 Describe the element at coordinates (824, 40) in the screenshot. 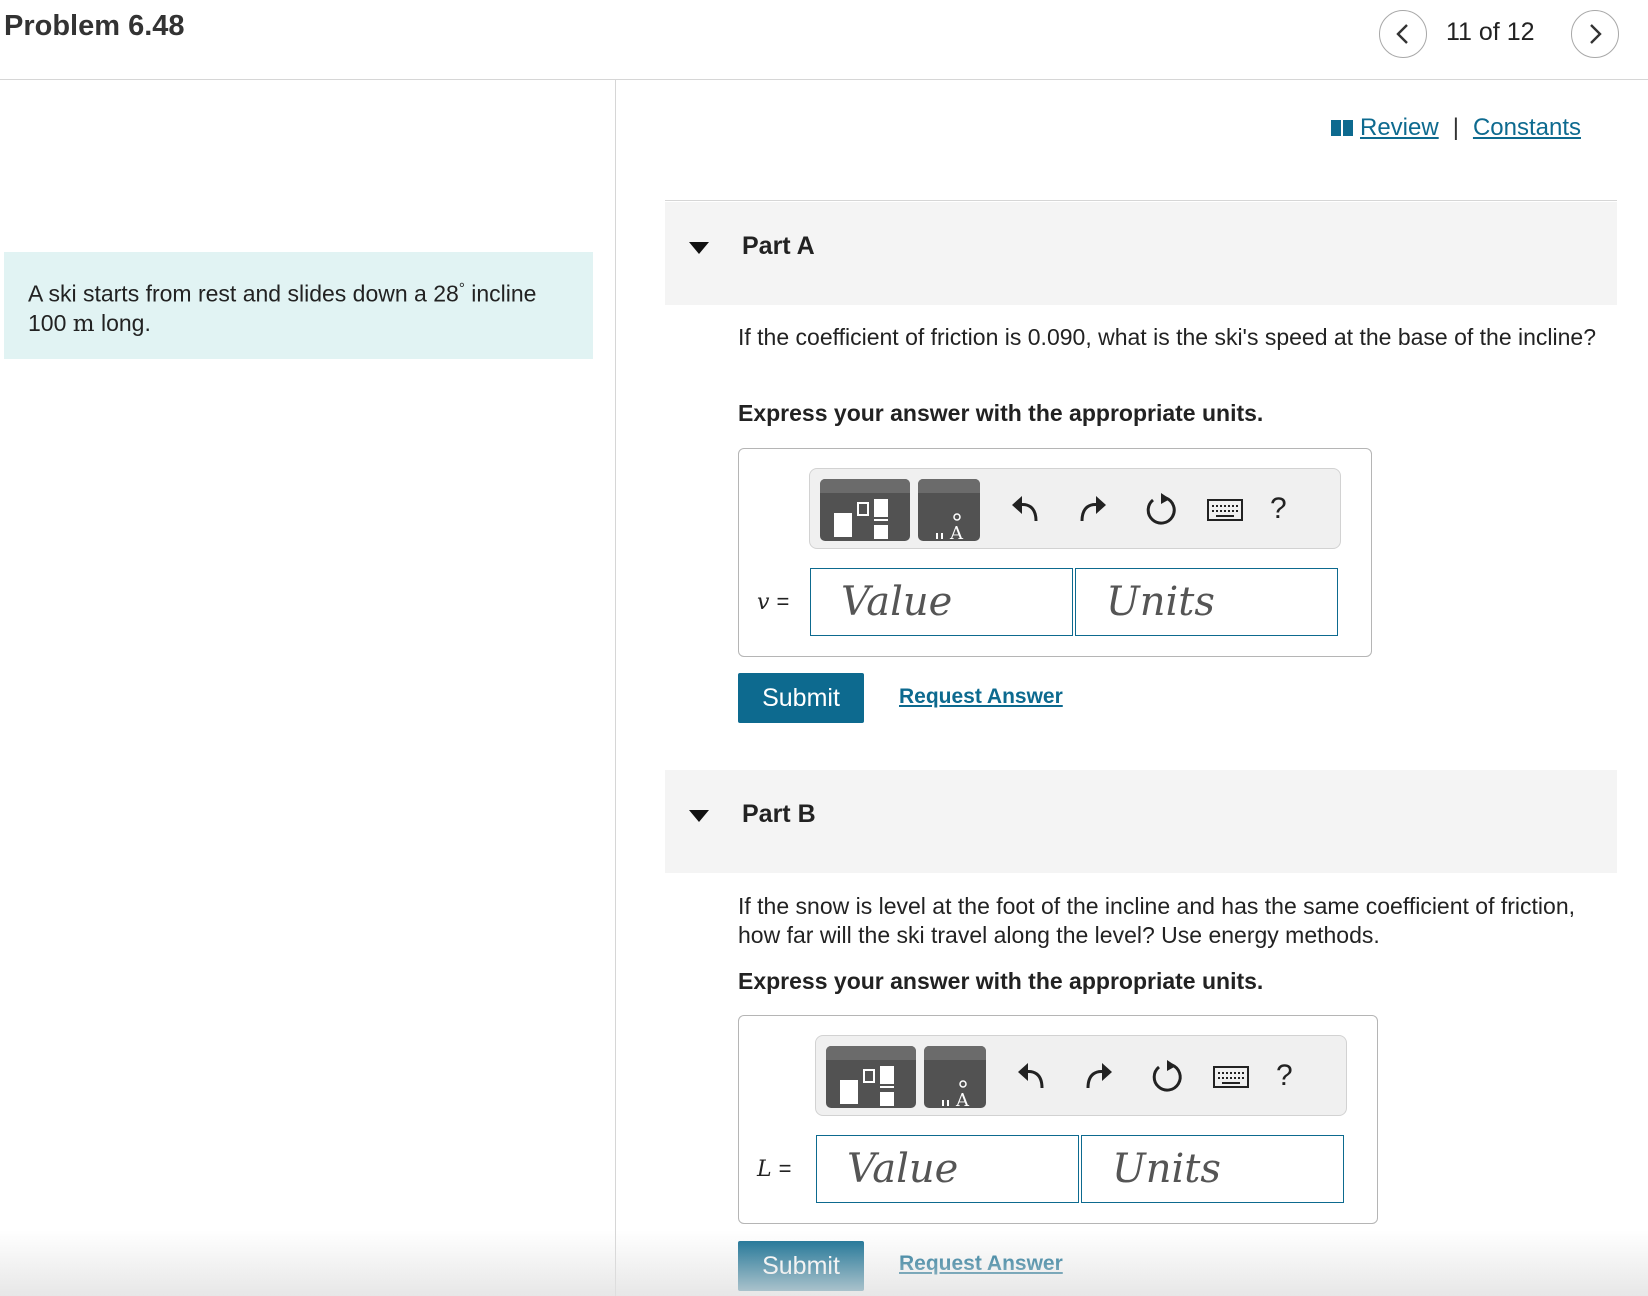

I see `top-bar: Problem 6.48 11 of 12` at that location.